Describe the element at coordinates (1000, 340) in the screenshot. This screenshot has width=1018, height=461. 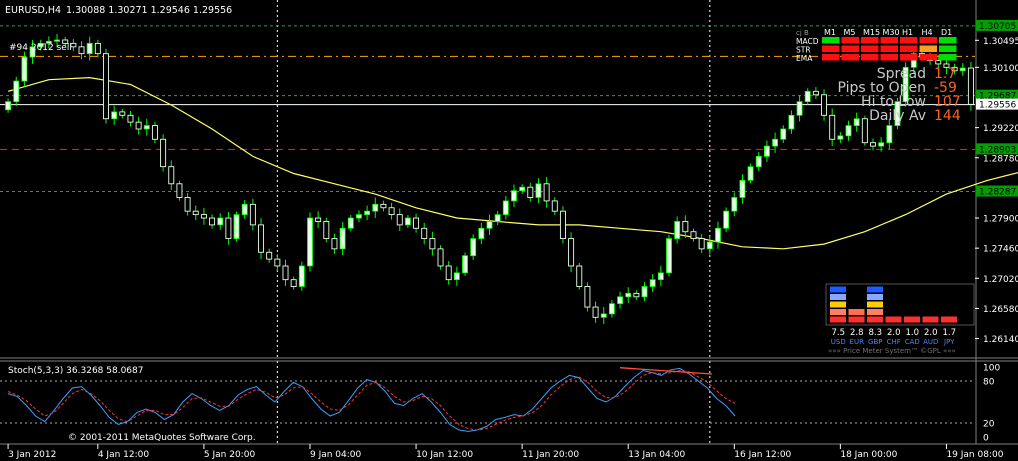
I see `price-tick-label: 1.26140` at that location.